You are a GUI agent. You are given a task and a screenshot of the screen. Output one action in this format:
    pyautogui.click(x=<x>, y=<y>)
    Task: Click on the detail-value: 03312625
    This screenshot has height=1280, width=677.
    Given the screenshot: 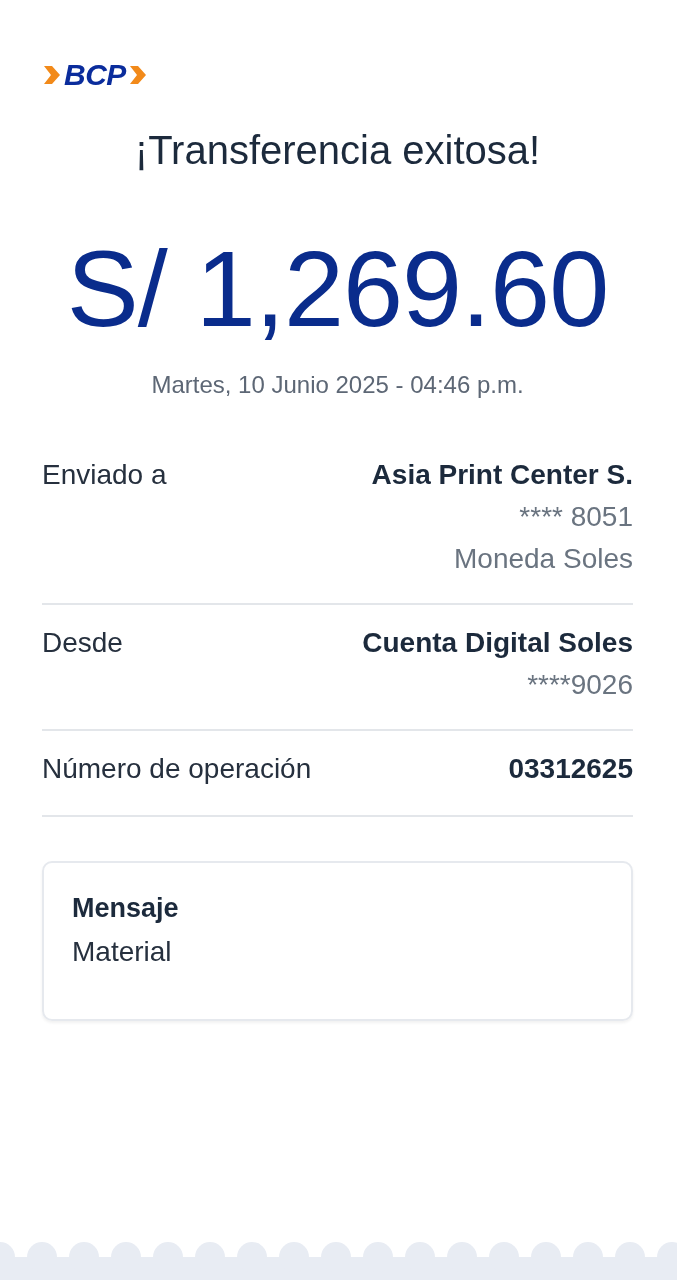 What is the action you would take?
    pyautogui.click(x=570, y=769)
    